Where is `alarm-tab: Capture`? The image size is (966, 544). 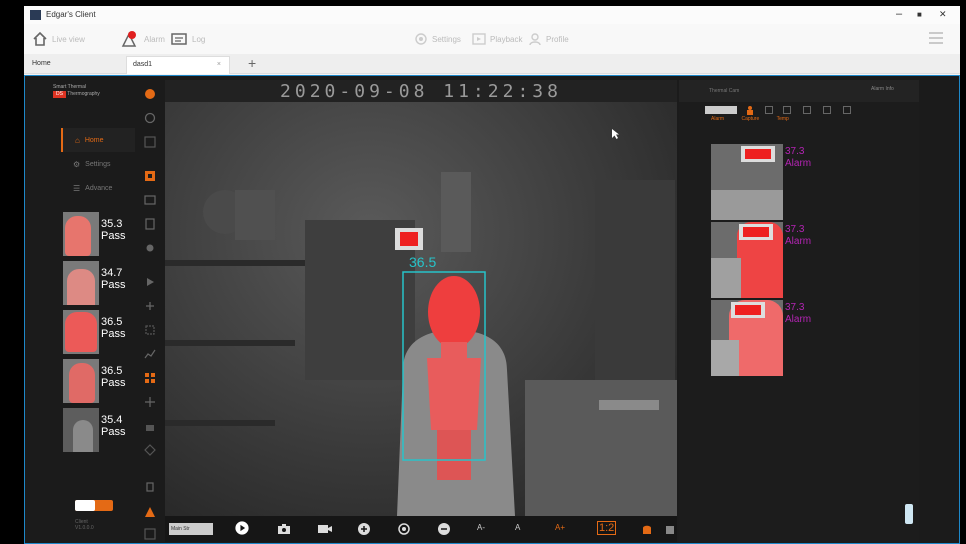
alarm-tab: Capture is located at coordinates (750, 119).